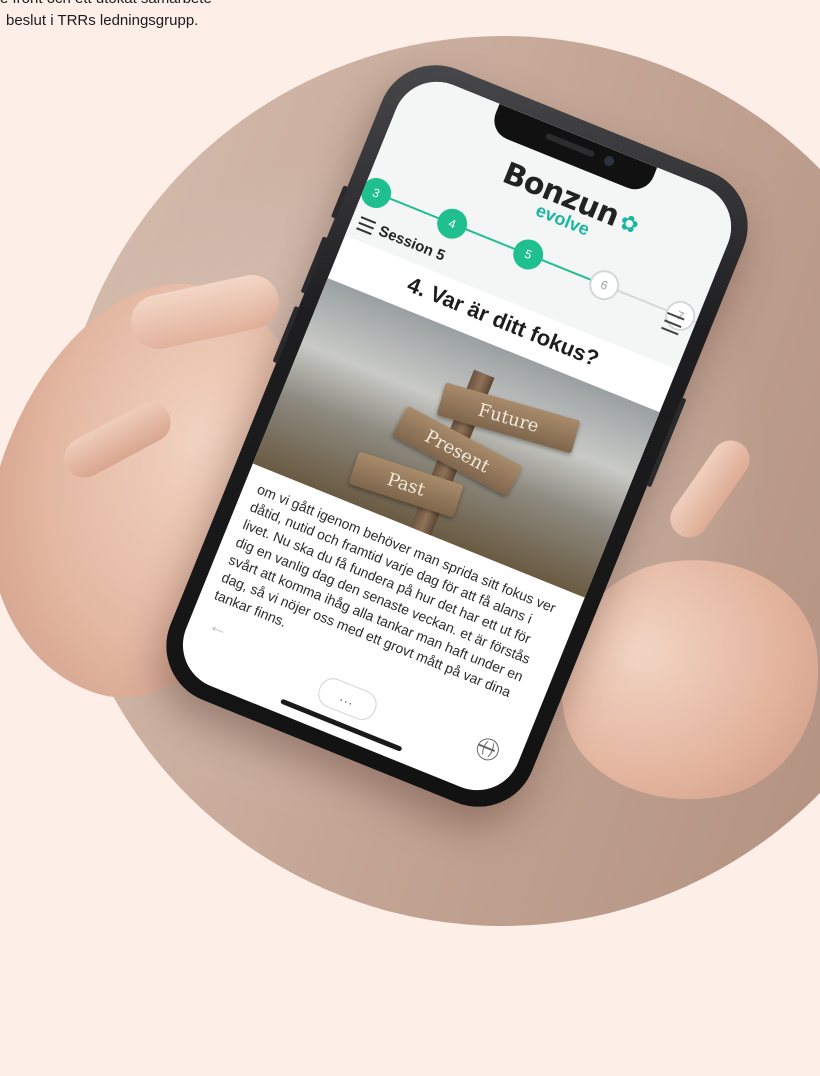  I want to click on globe-icon, so click(488, 749).